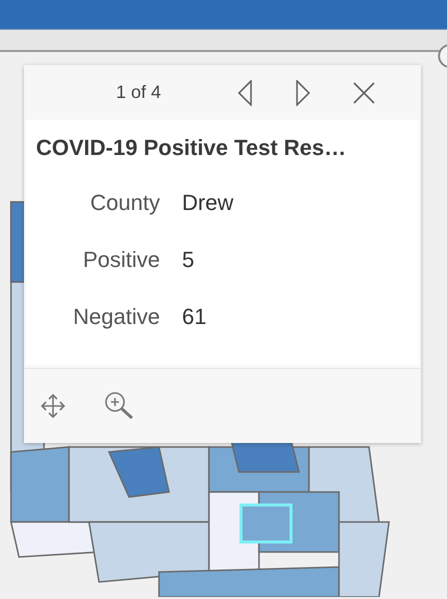  I want to click on page-counter: 1 of 4, so click(139, 92).